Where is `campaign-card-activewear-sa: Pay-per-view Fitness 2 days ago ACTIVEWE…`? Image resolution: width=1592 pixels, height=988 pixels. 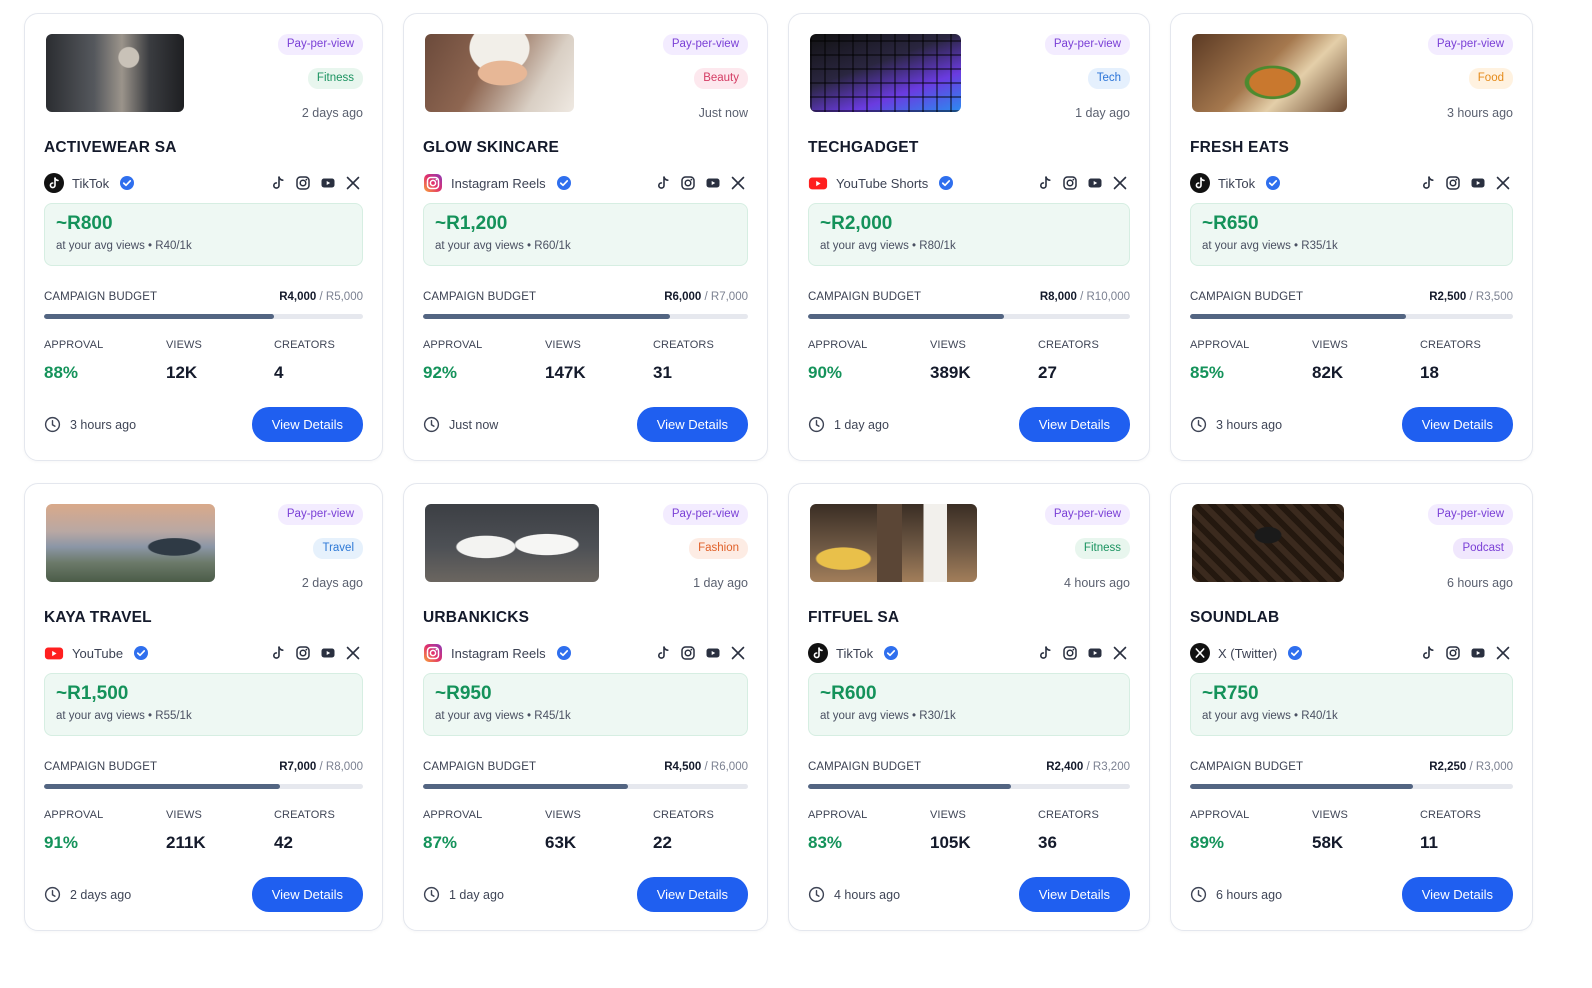 campaign-card-activewear-sa: Pay-per-view Fitness 2 days ago ACTIVEWE… is located at coordinates (203, 237).